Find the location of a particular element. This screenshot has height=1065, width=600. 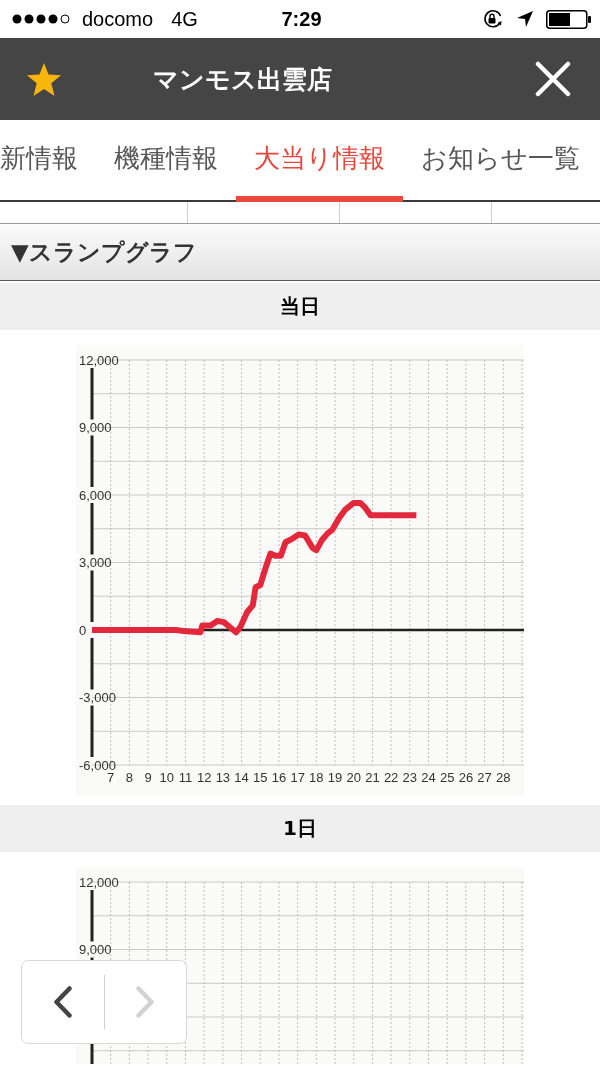

x-tick-label: 24 is located at coordinates (428, 777).